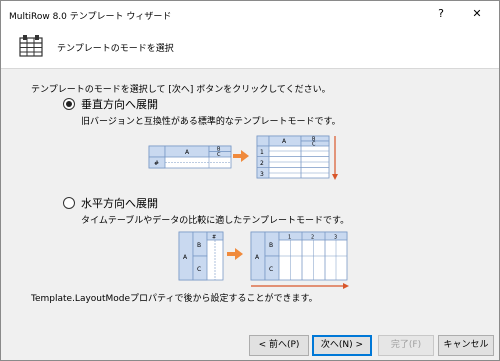 Image resolution: width=500 pixels, height=361 pixels. I want to click on title-bar: MultiRow 8.0 テンプレート ウィザード ? ✕, so click(250, 14).